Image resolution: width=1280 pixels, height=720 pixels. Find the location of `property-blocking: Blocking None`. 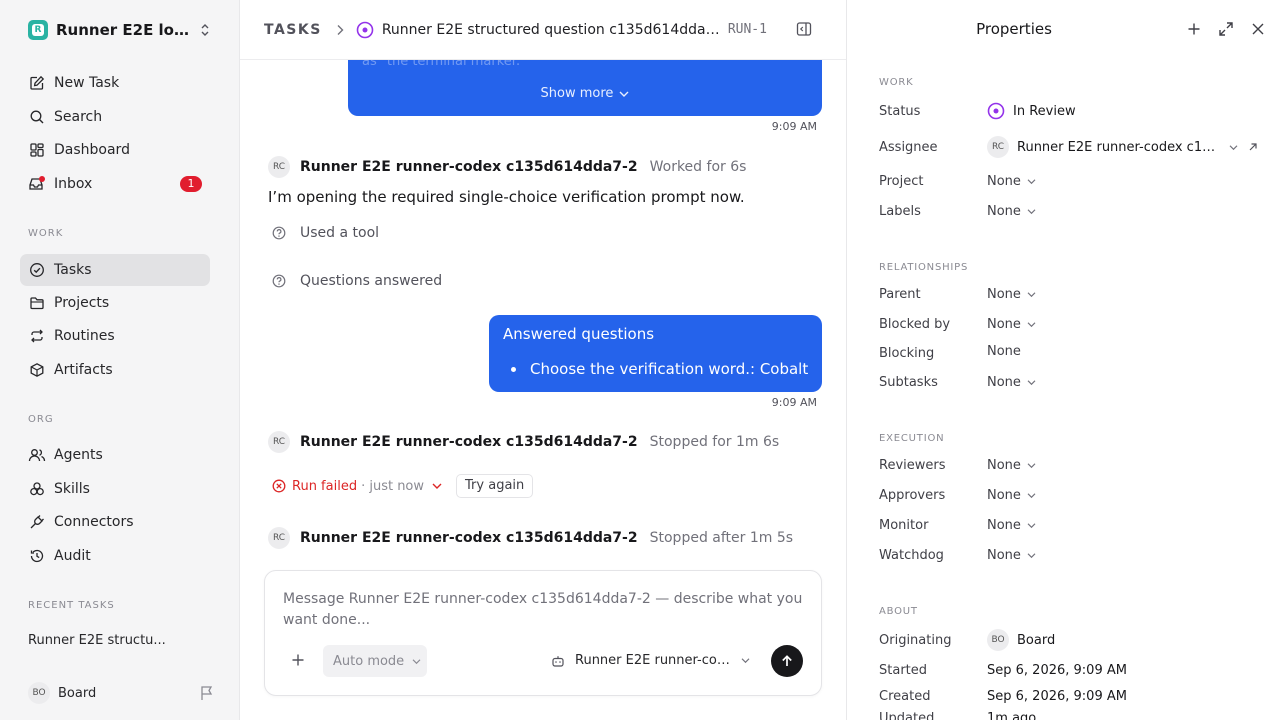

property-blocking: Blocking None is located at coordinates (1074, 353).